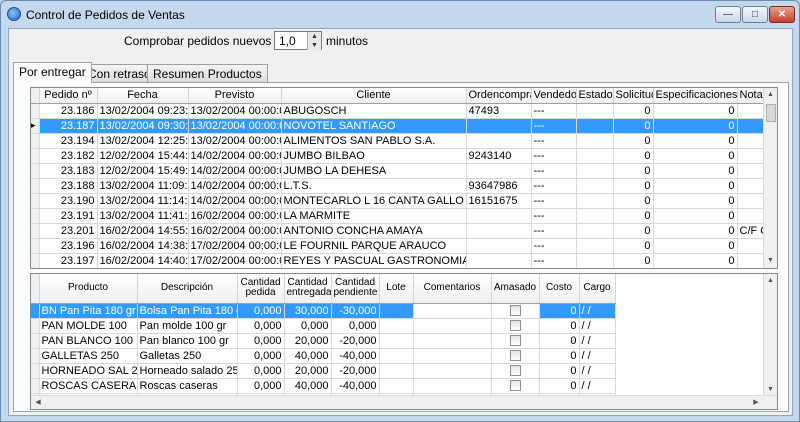  What do you see at coordinates (143, 171) in the screenshot?
I see `orders-cell: 12/02/2004 15:49:09` at bounding box center [143, 171].